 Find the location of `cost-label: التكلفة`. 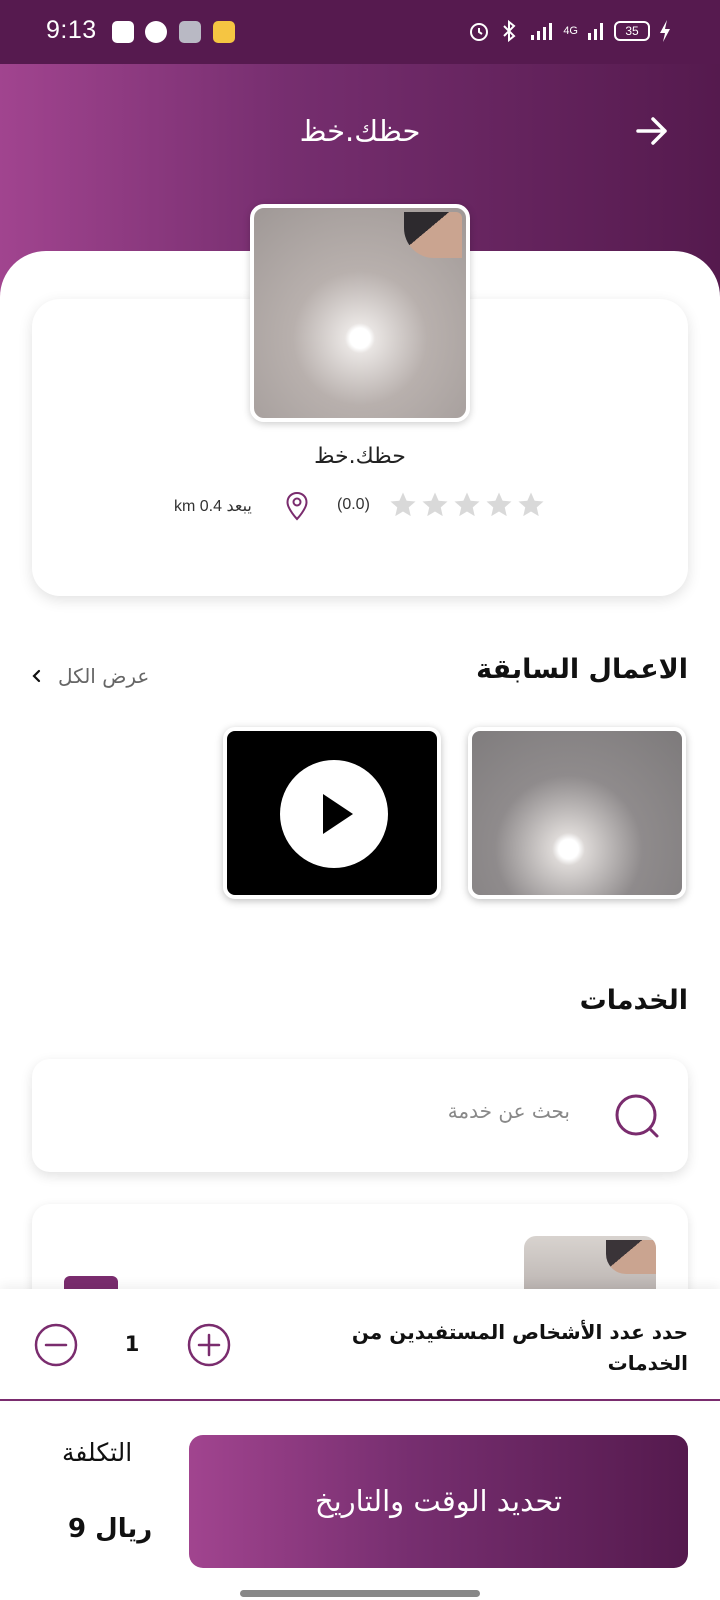

cost-label: التكلفة is located at coordinates (97, 1452).